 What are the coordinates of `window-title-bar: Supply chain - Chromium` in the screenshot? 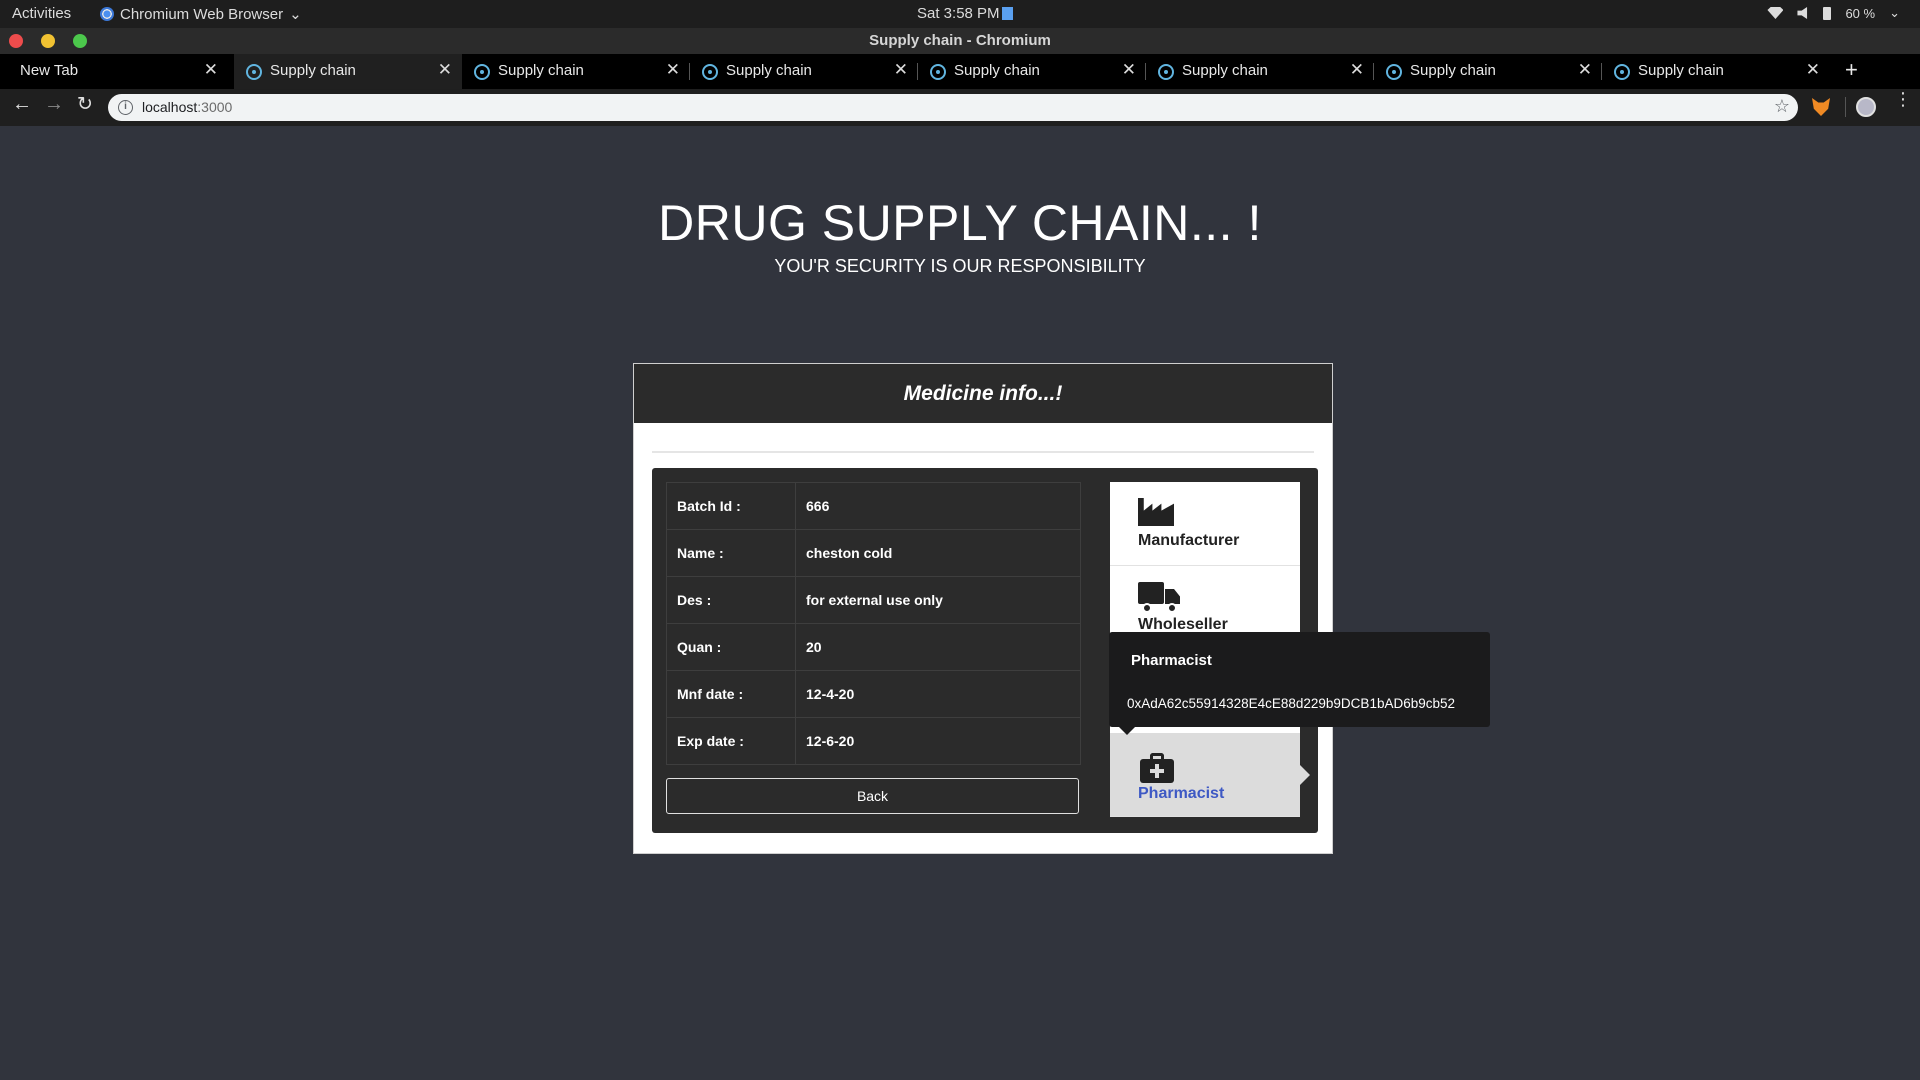 It's located at (960, 41).